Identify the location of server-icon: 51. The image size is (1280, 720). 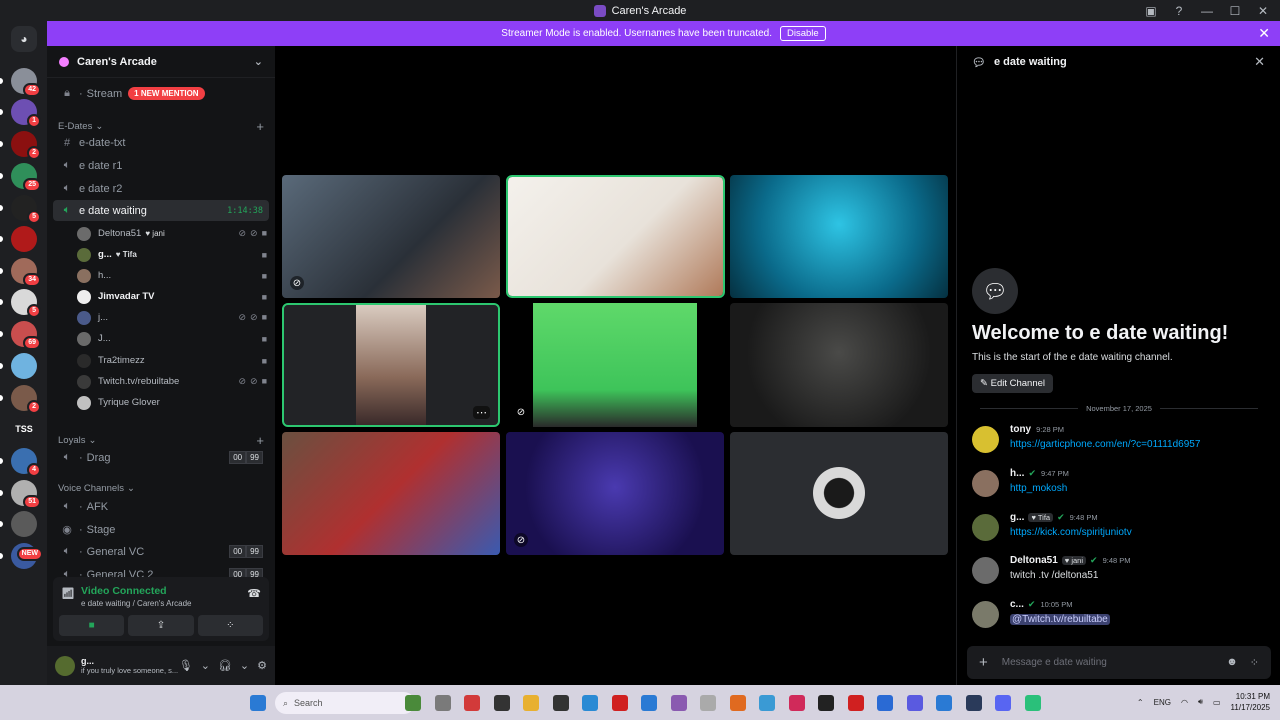
(26, 494).